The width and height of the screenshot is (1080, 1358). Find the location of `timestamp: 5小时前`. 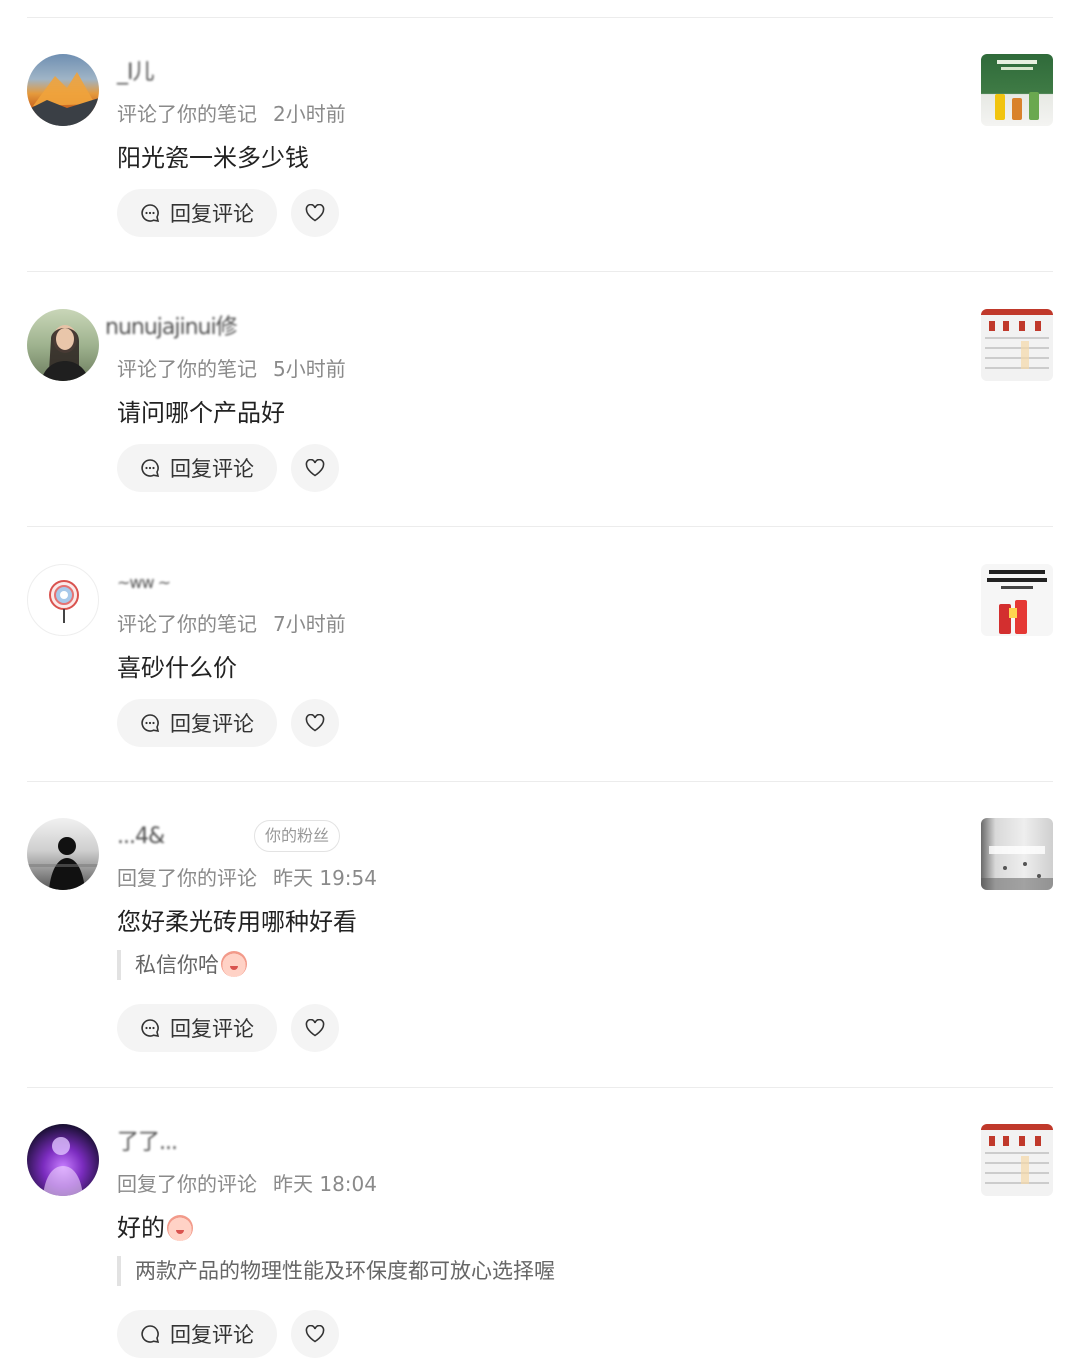

timestamp: 5小时前 is located at coordinates (309, 369).